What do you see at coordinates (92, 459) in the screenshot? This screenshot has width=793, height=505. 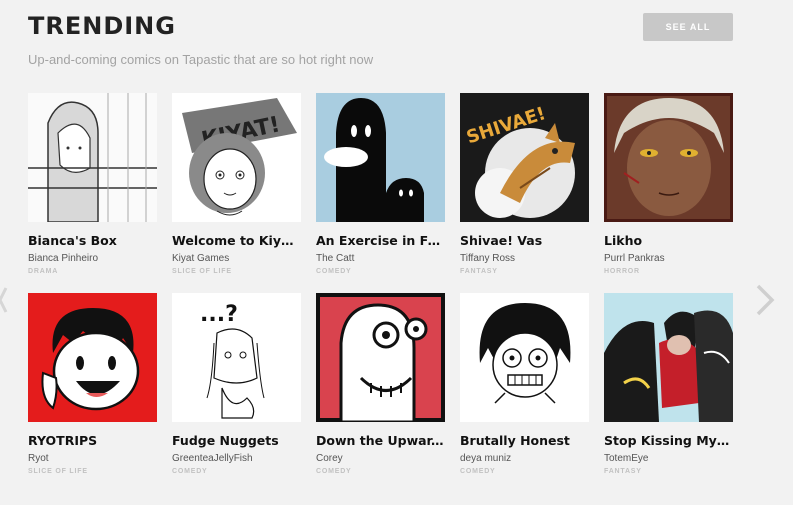 I see `comic-author: Ryot` at bounding box center [92, 459].